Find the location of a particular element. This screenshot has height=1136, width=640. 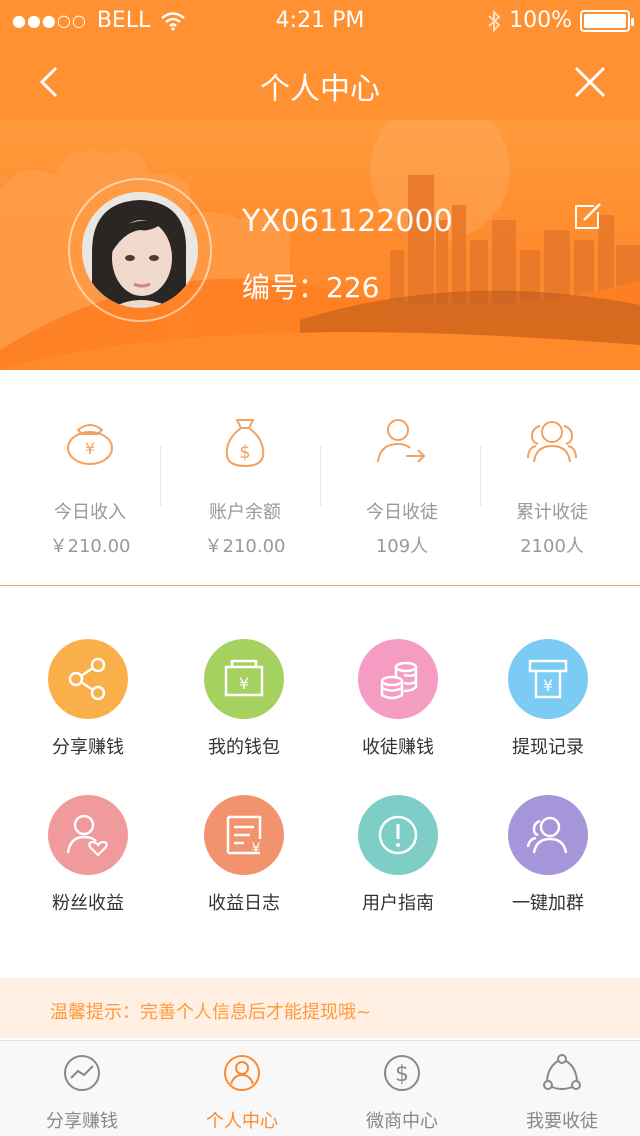

nav-bar: 个人中心 is located at coordinates (320, 80).